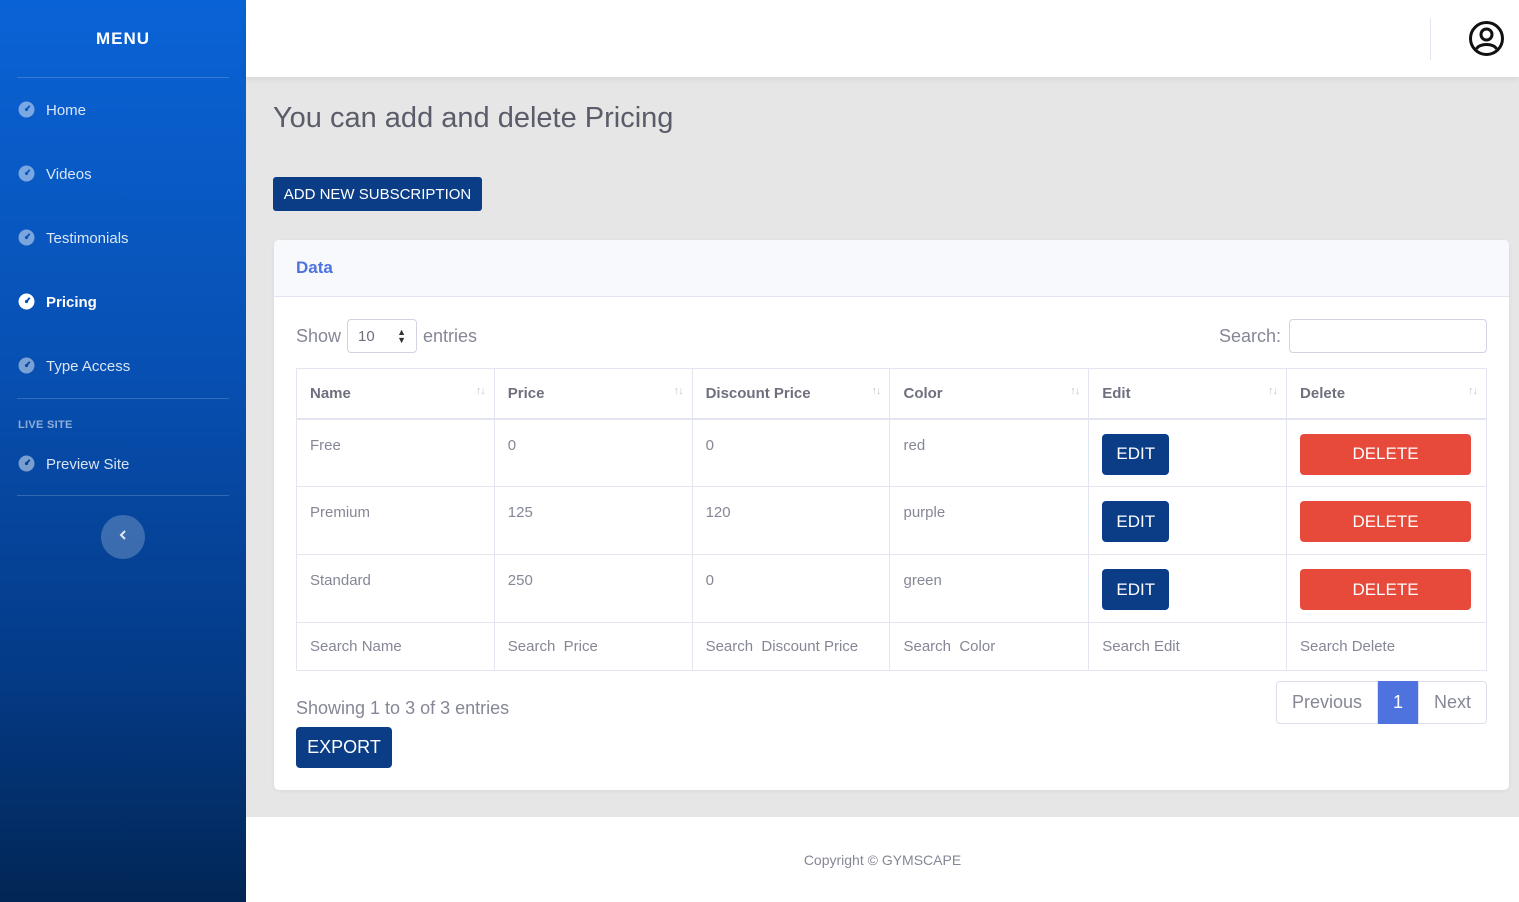  What do you see at coordinates (989, 520) in the screenshot?
I see `cell-color: purple` at bounding box center [989, 520].